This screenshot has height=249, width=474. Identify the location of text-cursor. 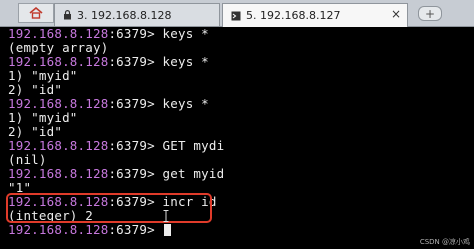
(167, 230).